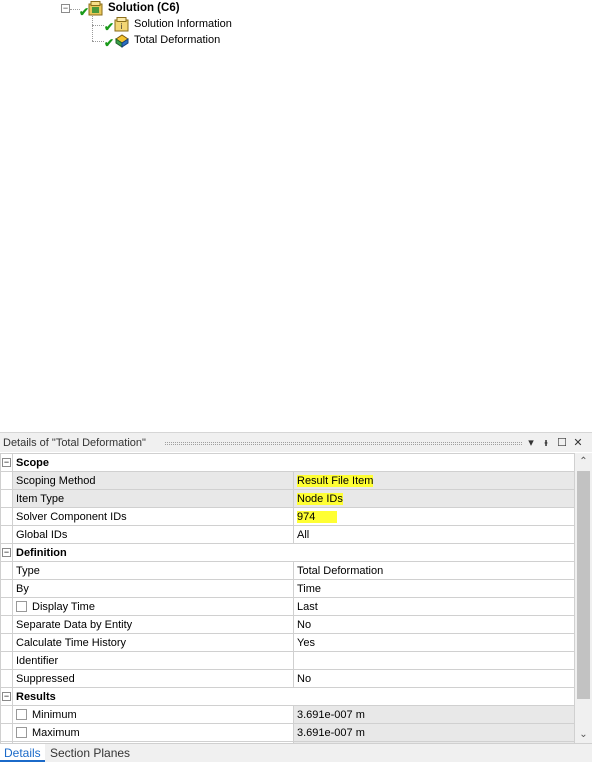 The height and width of the screenshot is (762, 598). I want to click on minimum-value: 3.691e-007 m, so click(434, 714).